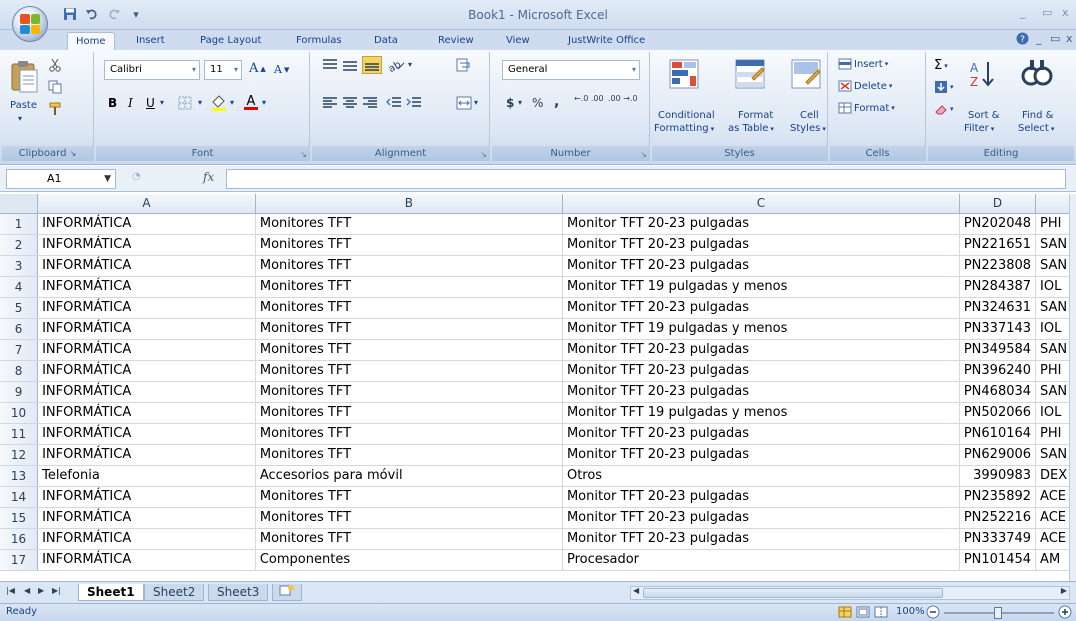 The width and height of the screenshot is (1076, 621). Describe the element at coordinates (146, 476) in the screenshot. I see `cell-a: Telefonia` at that location.